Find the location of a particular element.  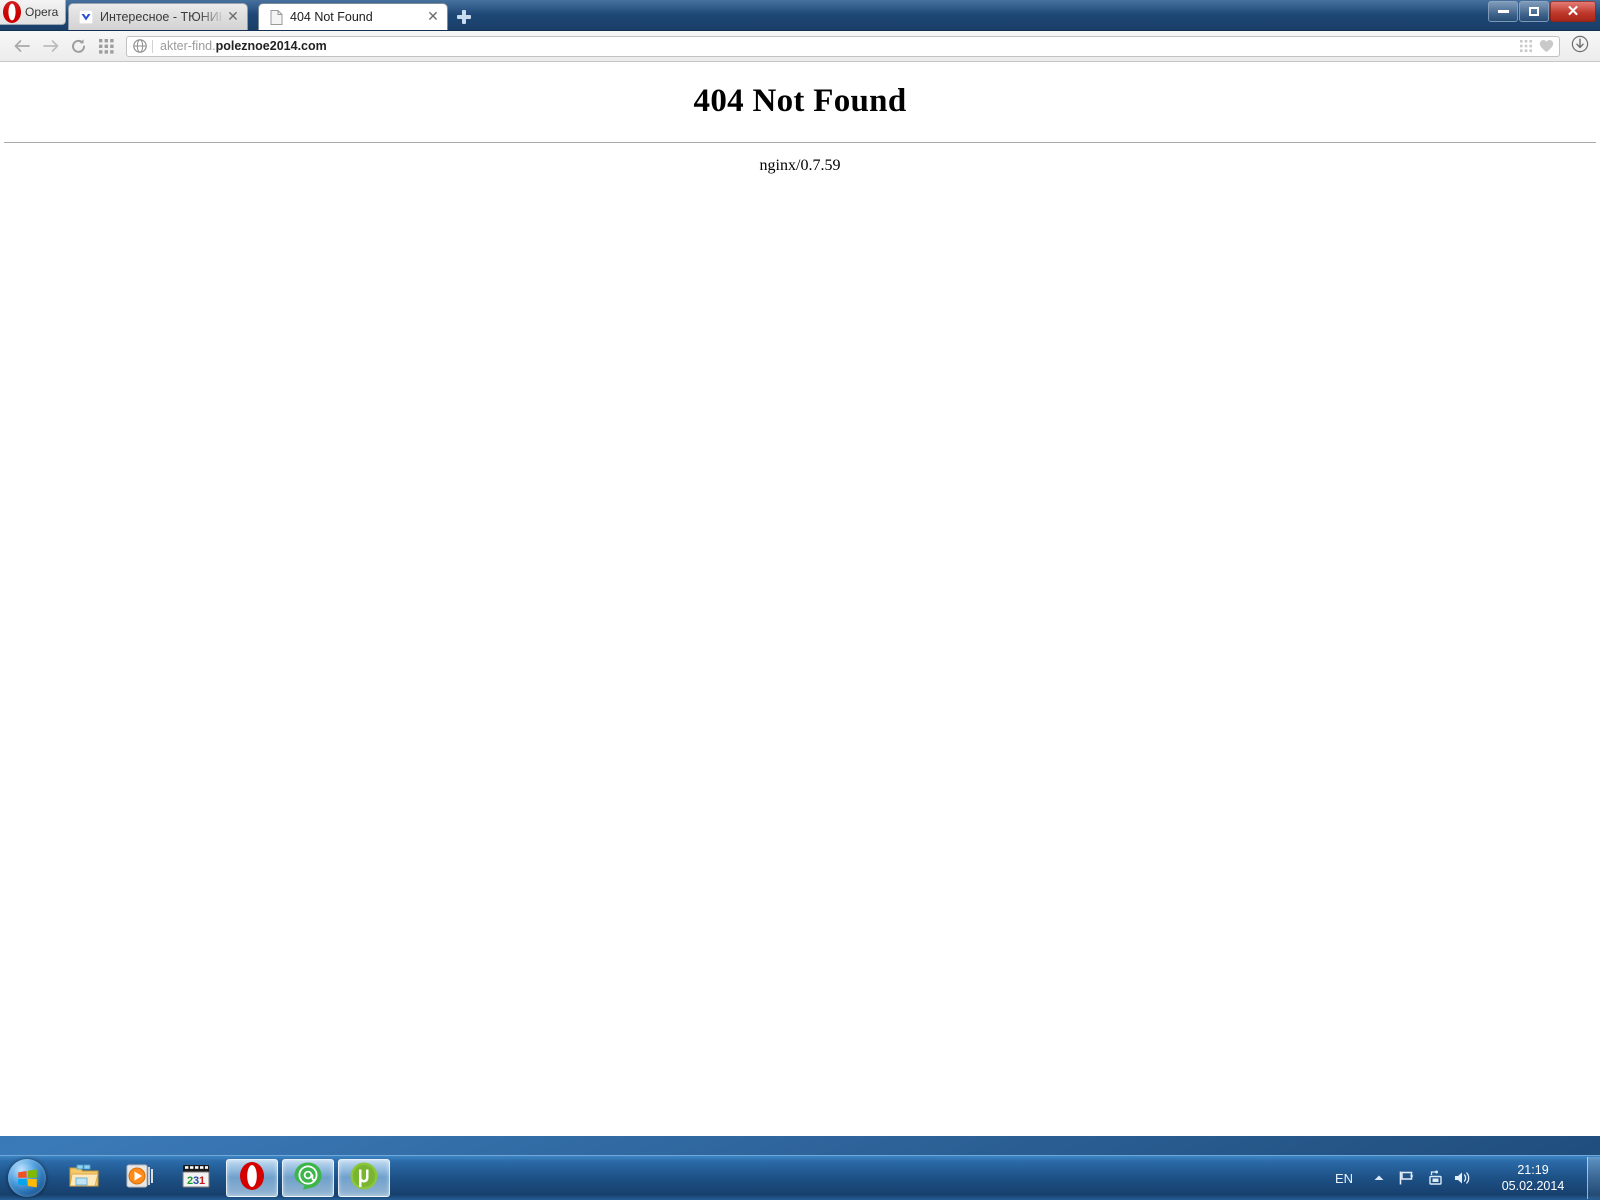

globe-icon is located at coordinates (139, 46).